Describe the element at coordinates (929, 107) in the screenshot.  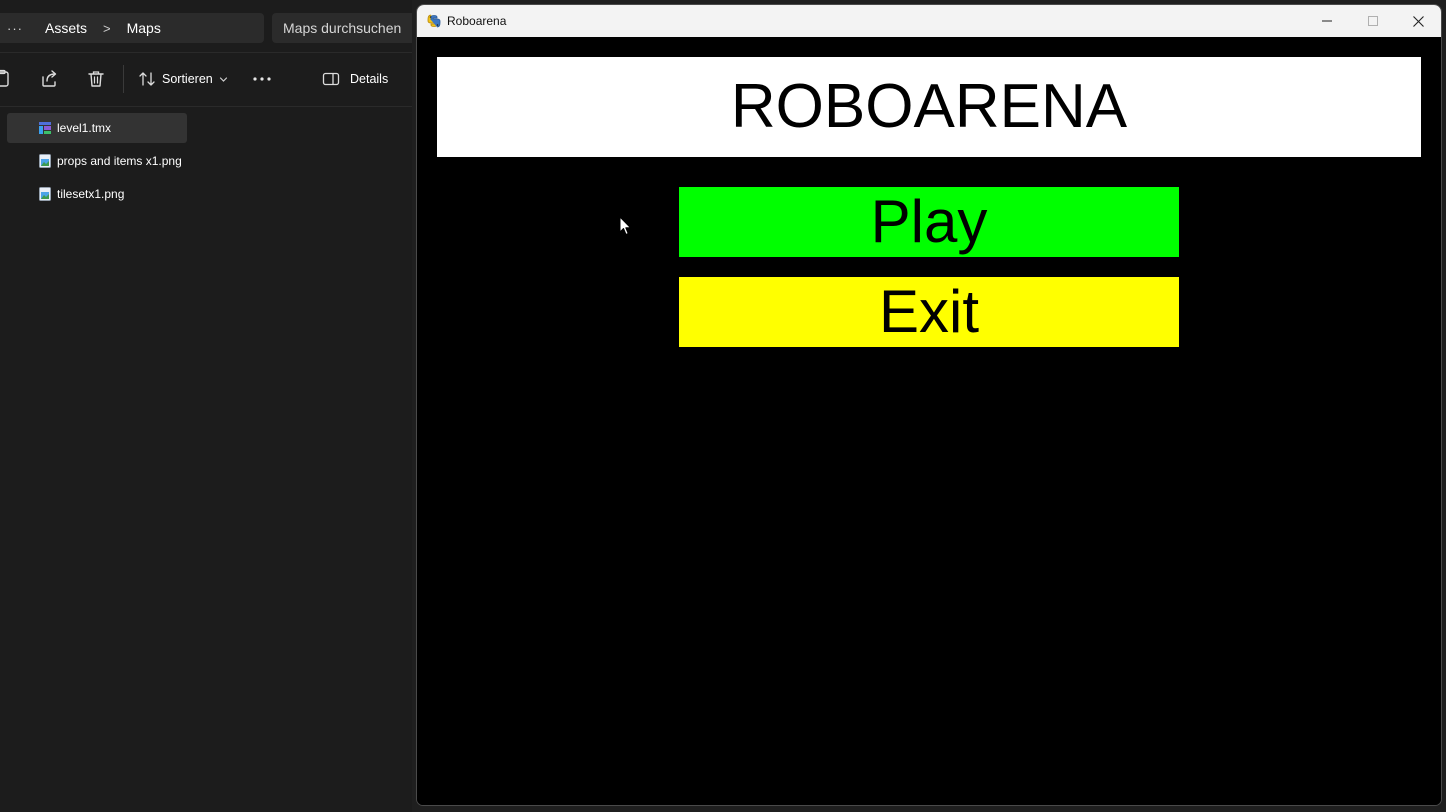
I see `game-title-banner: ROBOARENA` at that location.